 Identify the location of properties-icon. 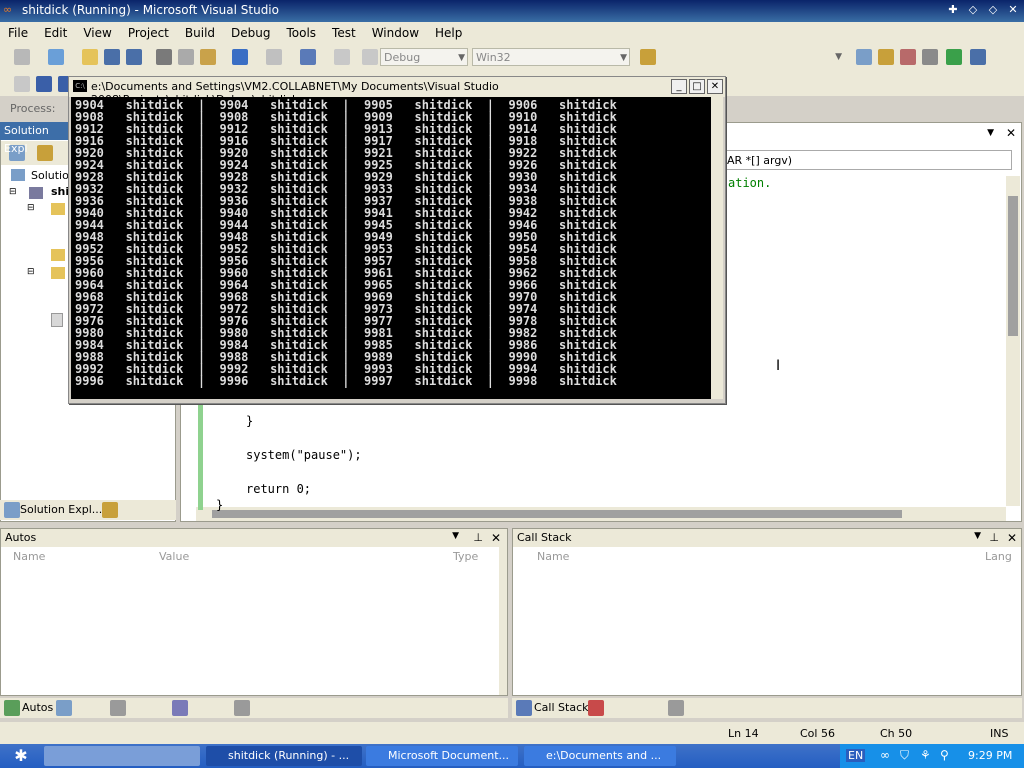
(886, 57).